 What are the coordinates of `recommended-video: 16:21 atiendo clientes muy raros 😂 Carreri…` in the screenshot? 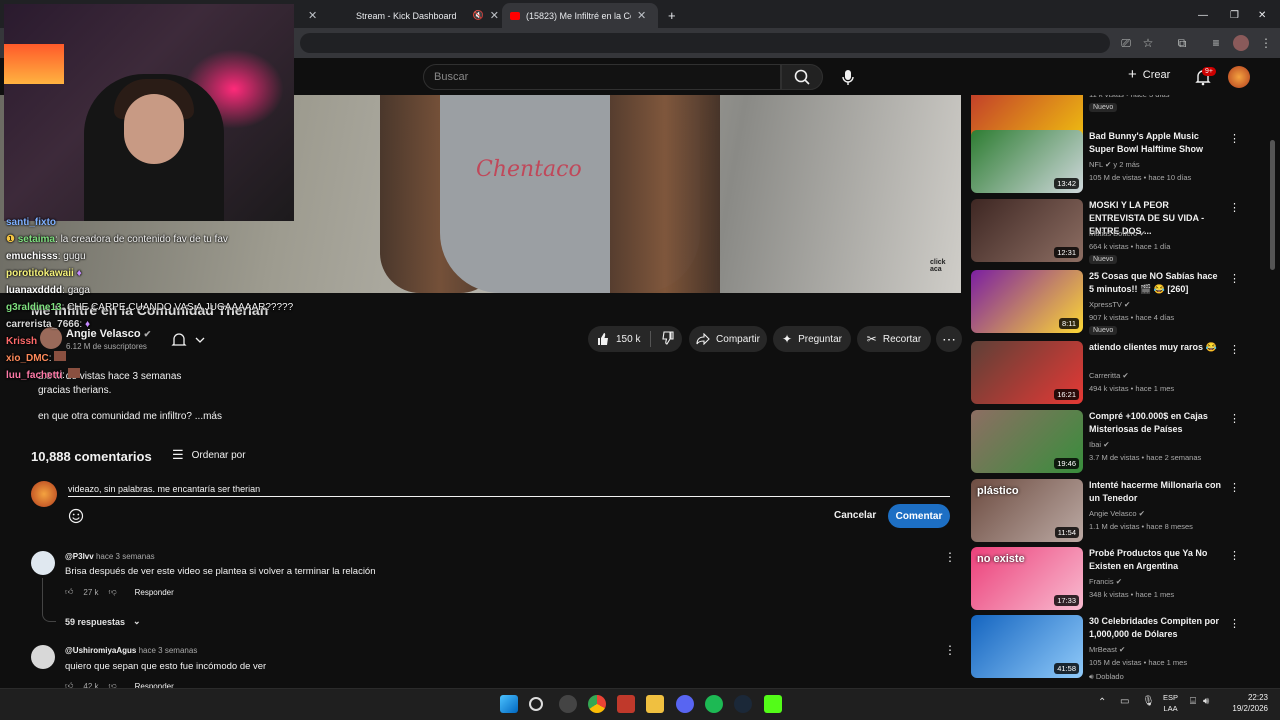 It's located at (1106, 373).